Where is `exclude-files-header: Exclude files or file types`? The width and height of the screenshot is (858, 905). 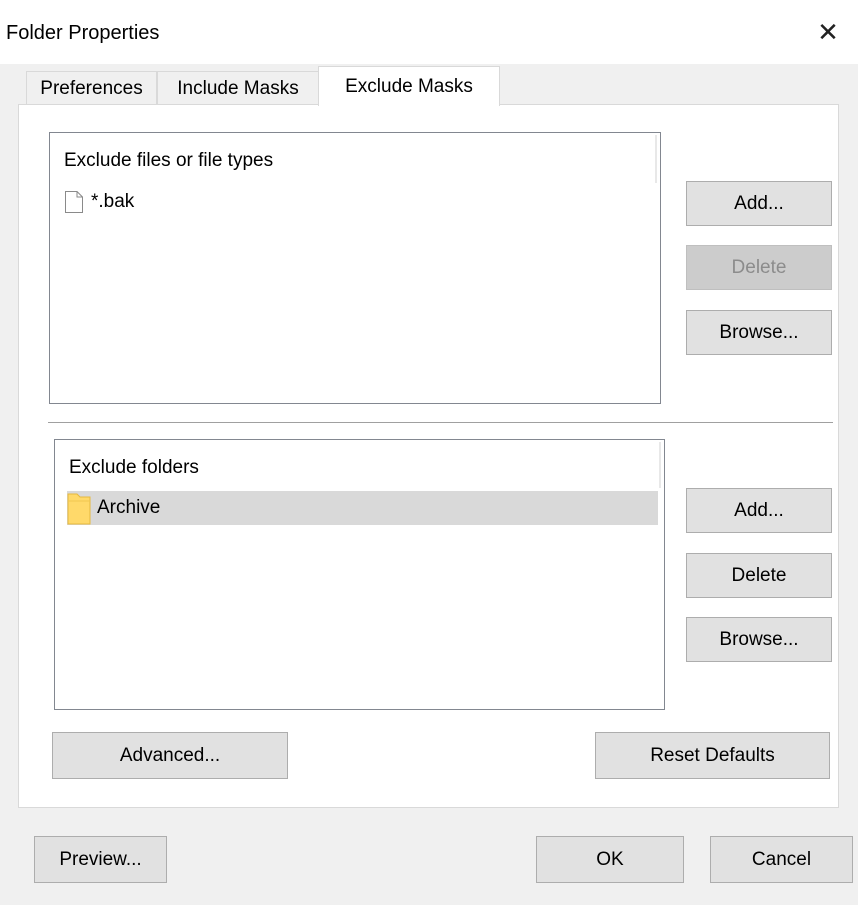
exclude-files-header: Exclude files or file types is located at coordinates (169, 160).